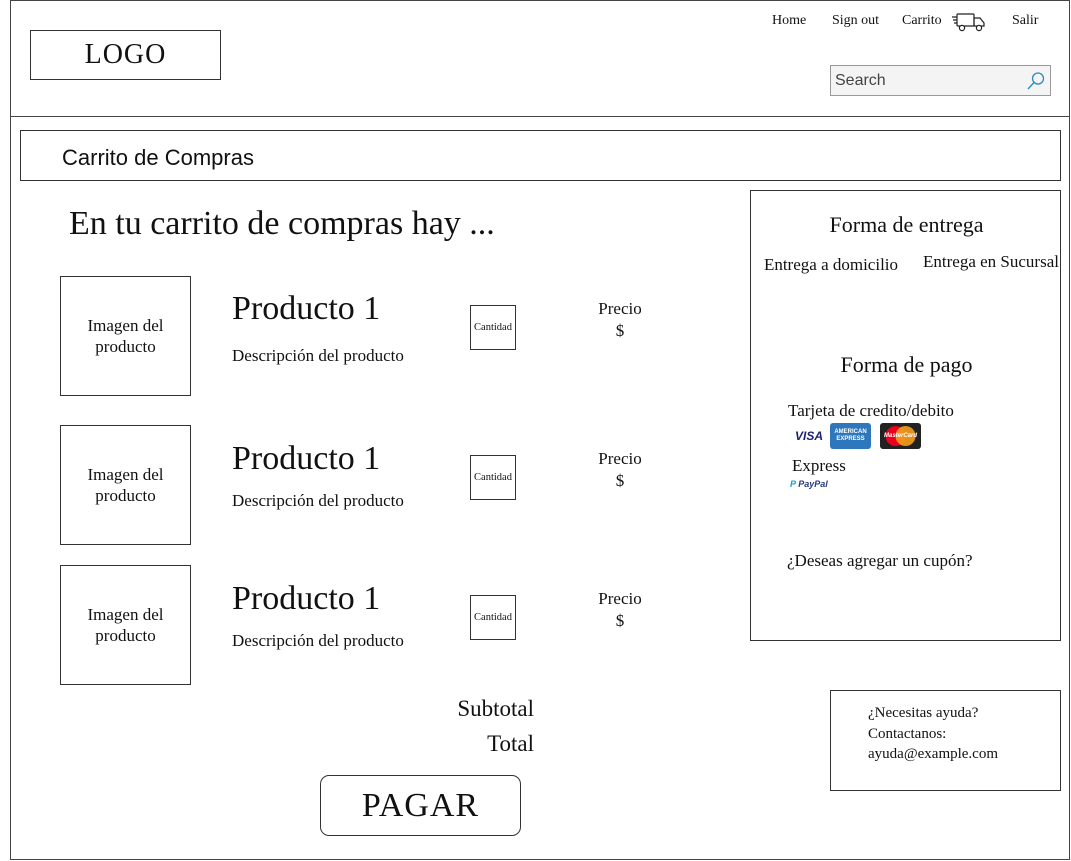 The width and height of the screenshot is (1071, 861). Describe the element at coordinates (789, 21) in the screenshot. I see `nav-home-link: Home` at that location.